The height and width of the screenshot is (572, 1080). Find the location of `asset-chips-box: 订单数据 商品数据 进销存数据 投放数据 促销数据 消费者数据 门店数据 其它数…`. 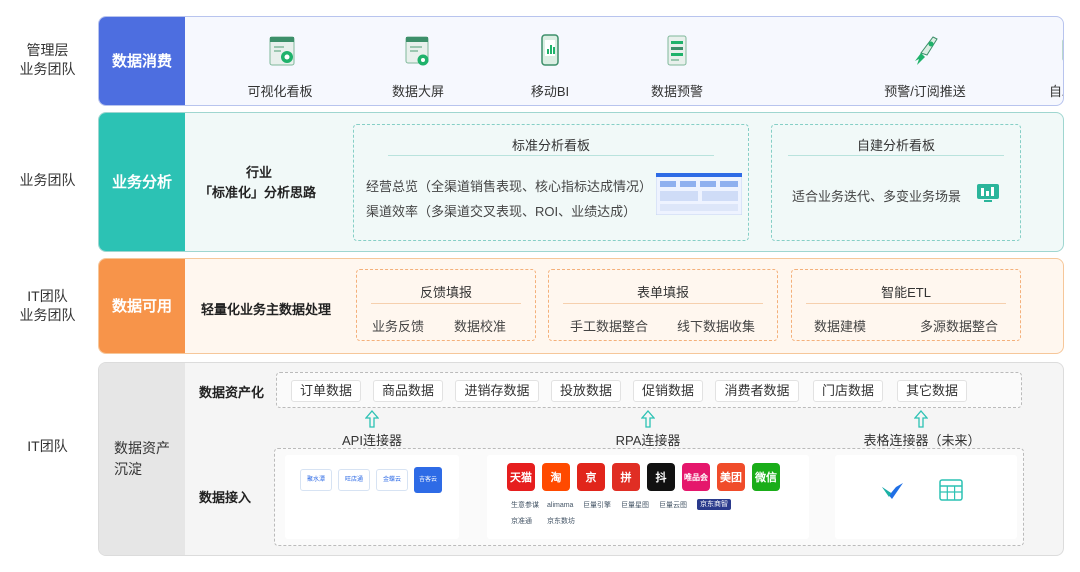

asset-chips-box: 订单数据 商品数据 进销存数据 投放数据 促销数据 消费者数据 门店数据 其它数… is located at coordinates (649, 390).